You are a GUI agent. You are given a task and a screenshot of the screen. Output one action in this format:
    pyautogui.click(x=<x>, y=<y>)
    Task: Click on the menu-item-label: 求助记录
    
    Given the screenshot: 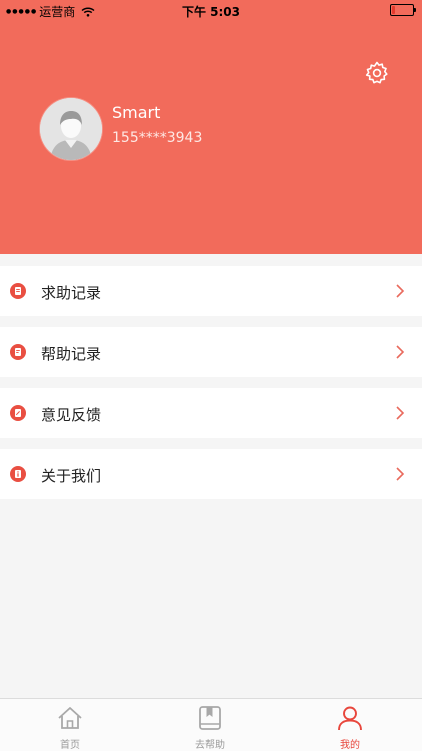 What is the action you would take?
    pyautogui.click(x=71, y=293)
    